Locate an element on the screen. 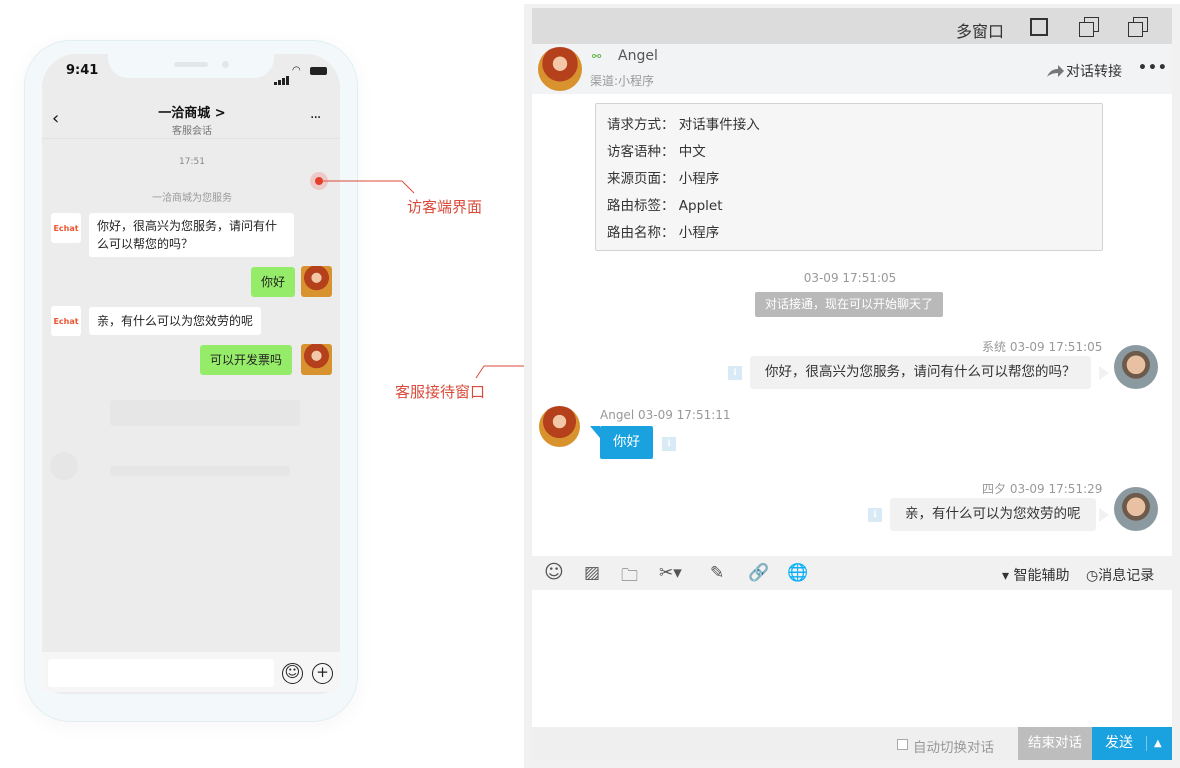 This screenshot has width=1180, height=768. connect-notice: 对话接通，现在可以开始聊天了 is located at coordinates (849, 304).